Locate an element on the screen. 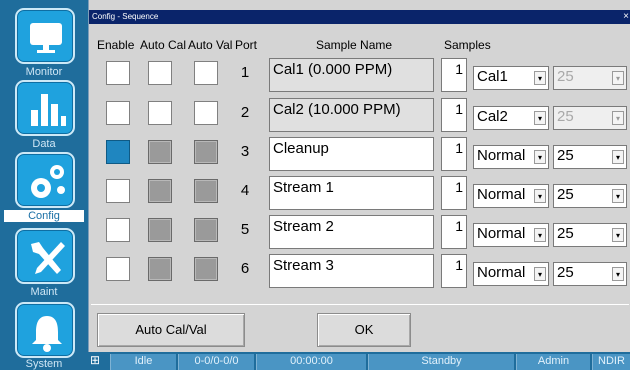 The height and width of the screenshot is (370, 630). sidebar-label-config: Config is located at coordinates (44, 216).